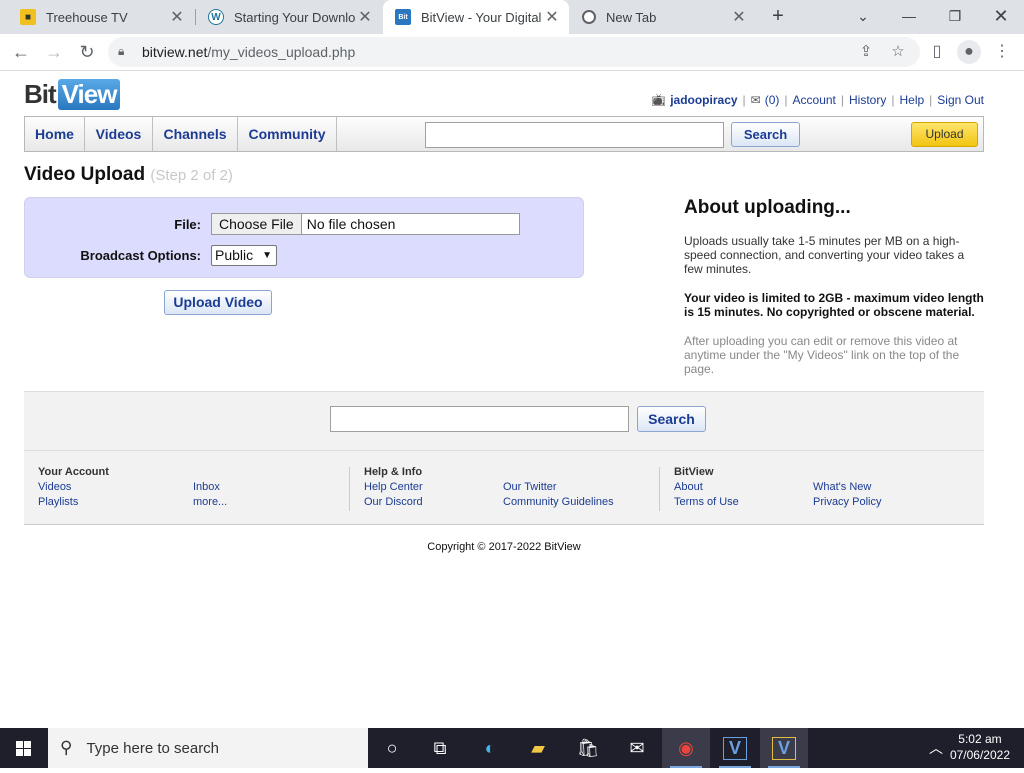 This screenshot has height=773, width=1024. Describe the element at coordinates (490, 748) in the screenshot. I see `edge-icon: ◐` at that location.